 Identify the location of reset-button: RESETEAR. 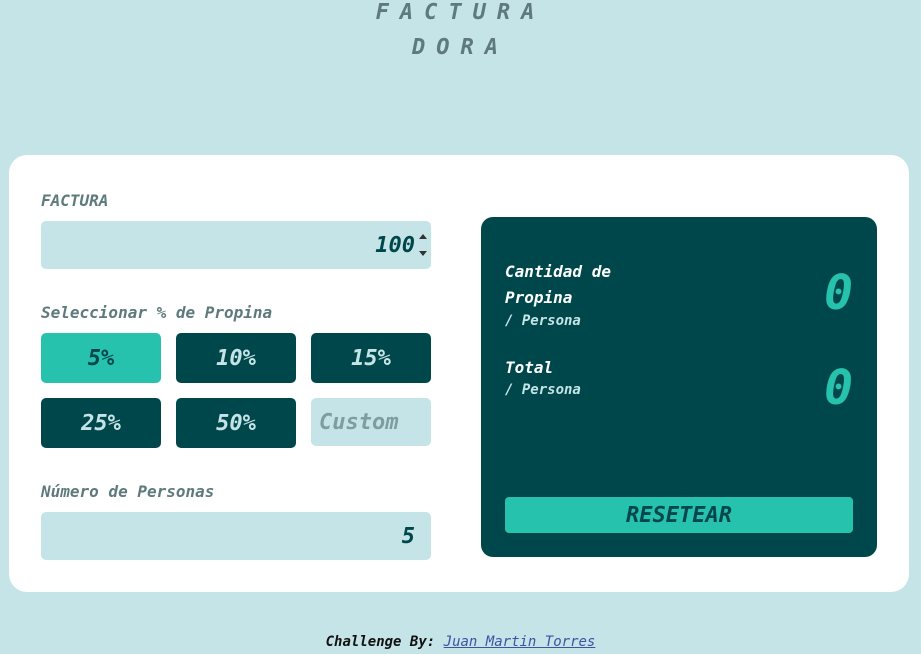
(679, 515).